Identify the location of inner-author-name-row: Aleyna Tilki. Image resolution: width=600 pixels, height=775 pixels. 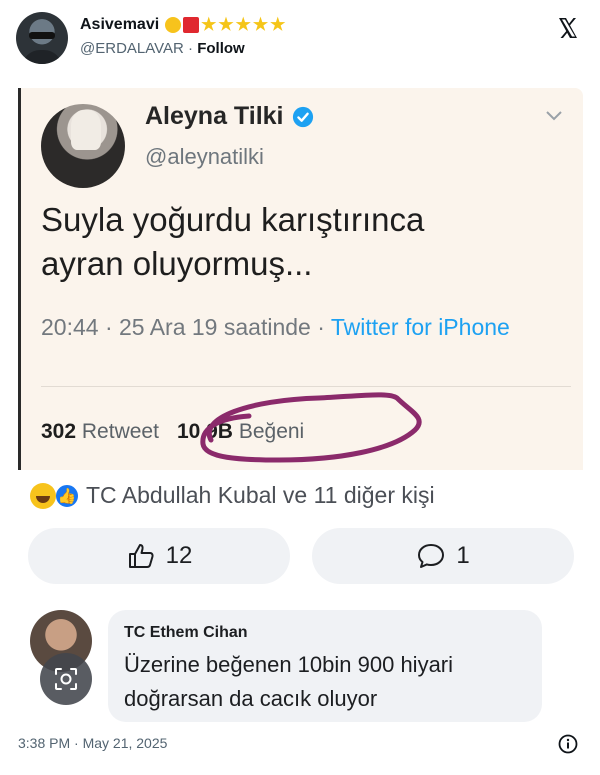
(229, 116).